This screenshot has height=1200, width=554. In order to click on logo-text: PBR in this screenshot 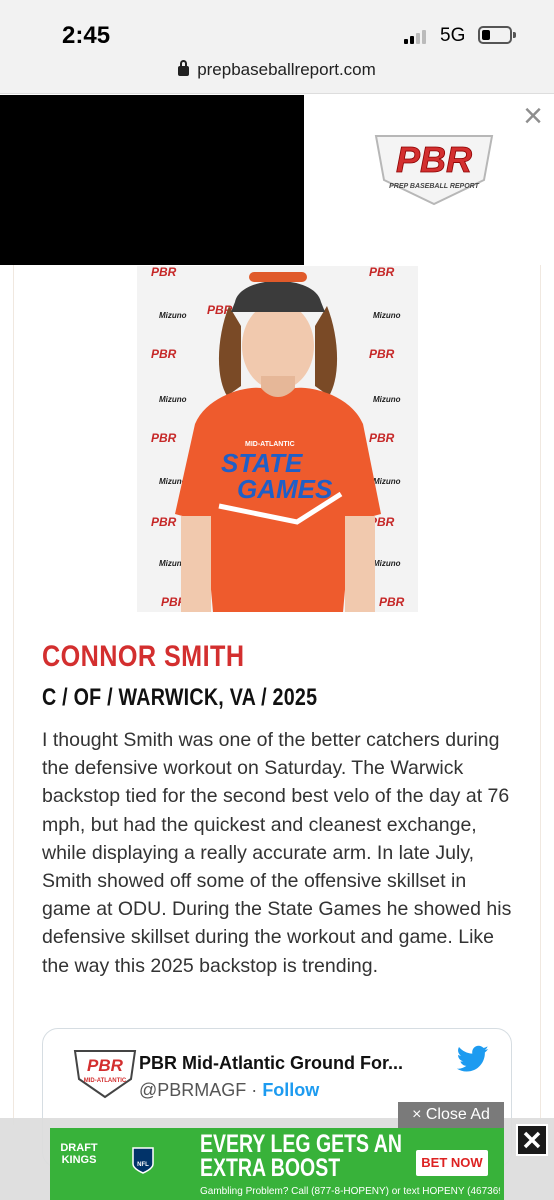, I will do `click(434, 159)`.